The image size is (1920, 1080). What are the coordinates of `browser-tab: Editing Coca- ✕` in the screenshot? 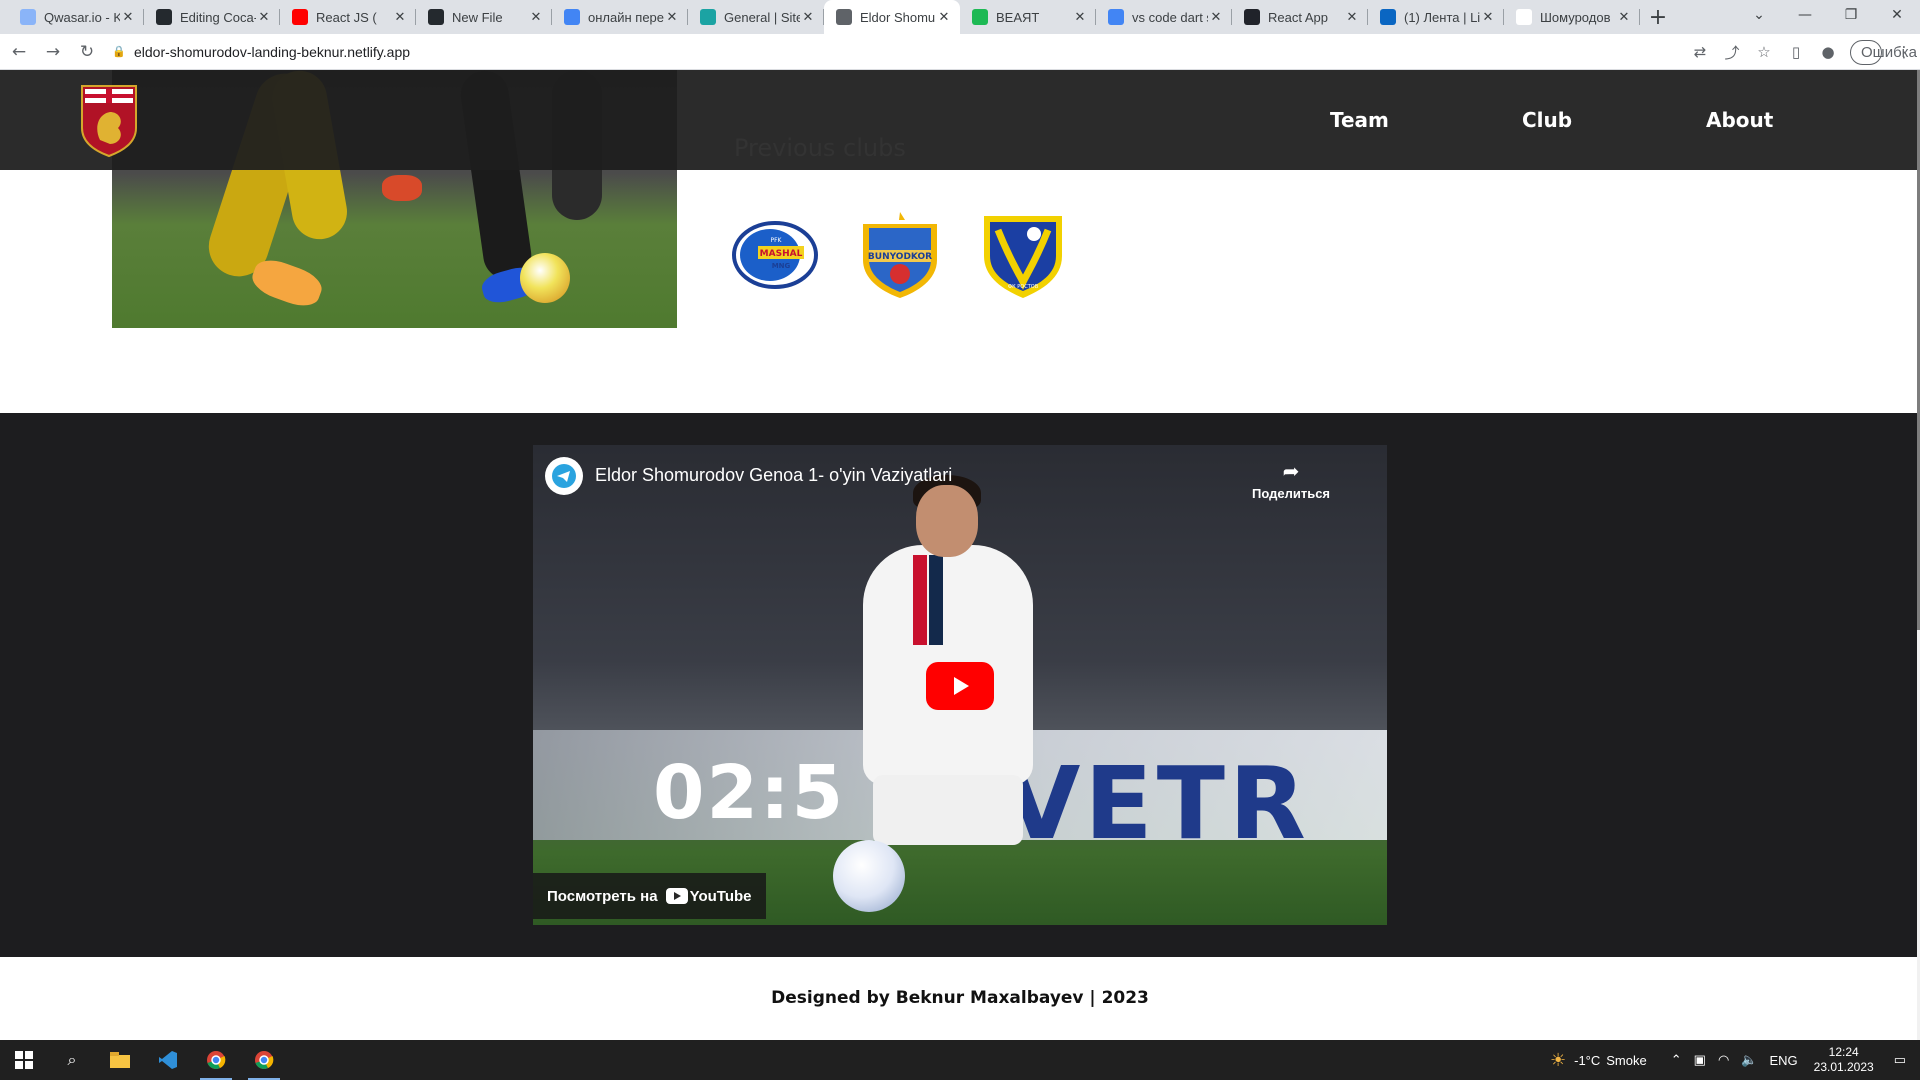 It's located at (212, 17).